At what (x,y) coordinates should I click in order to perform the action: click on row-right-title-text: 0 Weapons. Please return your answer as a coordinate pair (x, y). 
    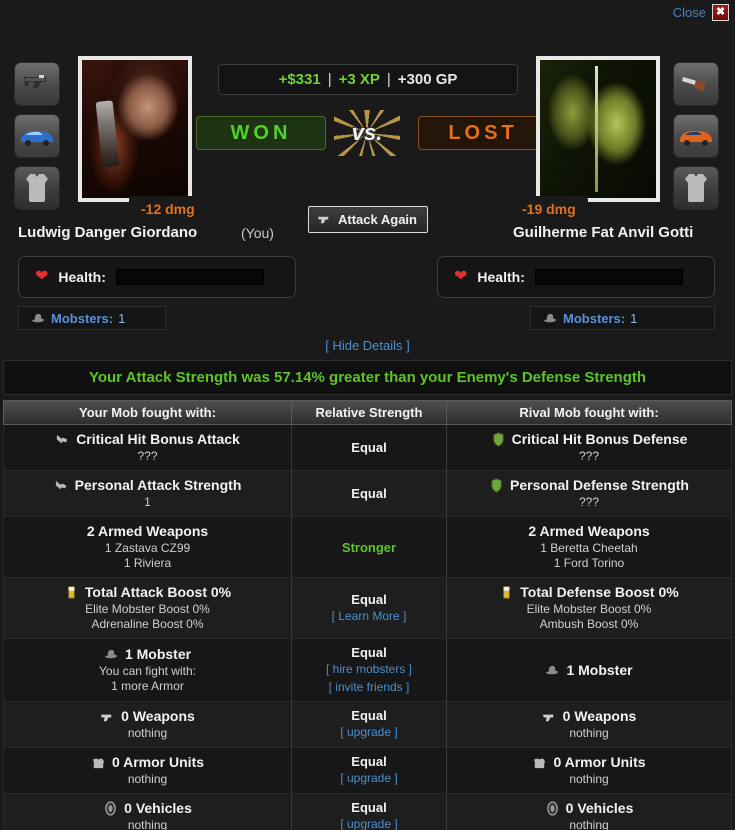
    Looking at the image, I should click on (599, 716).